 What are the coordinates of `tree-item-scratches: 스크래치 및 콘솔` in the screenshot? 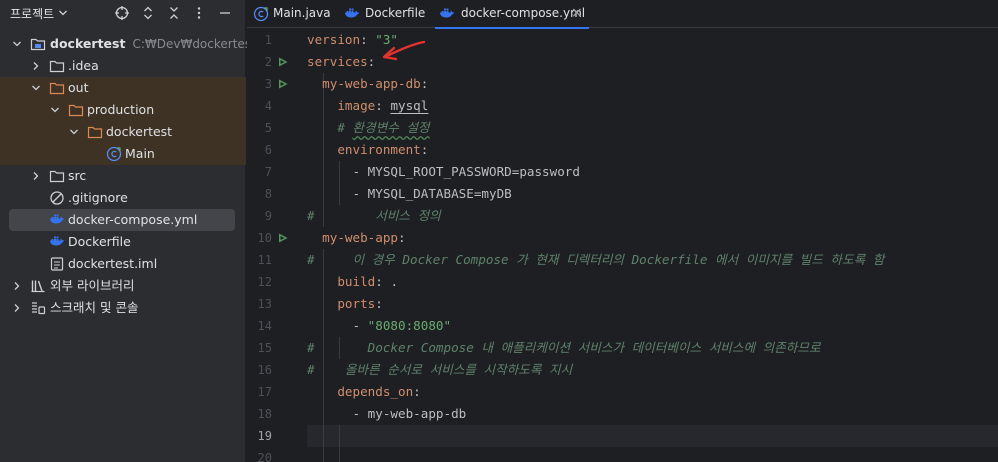 It's located at (123, 308).